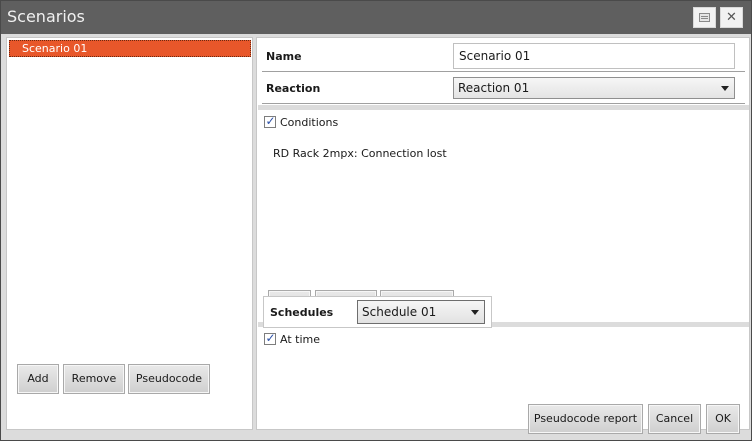  I want to click on pseudocode-report-button: Pseudocode report, so click(585, 419).